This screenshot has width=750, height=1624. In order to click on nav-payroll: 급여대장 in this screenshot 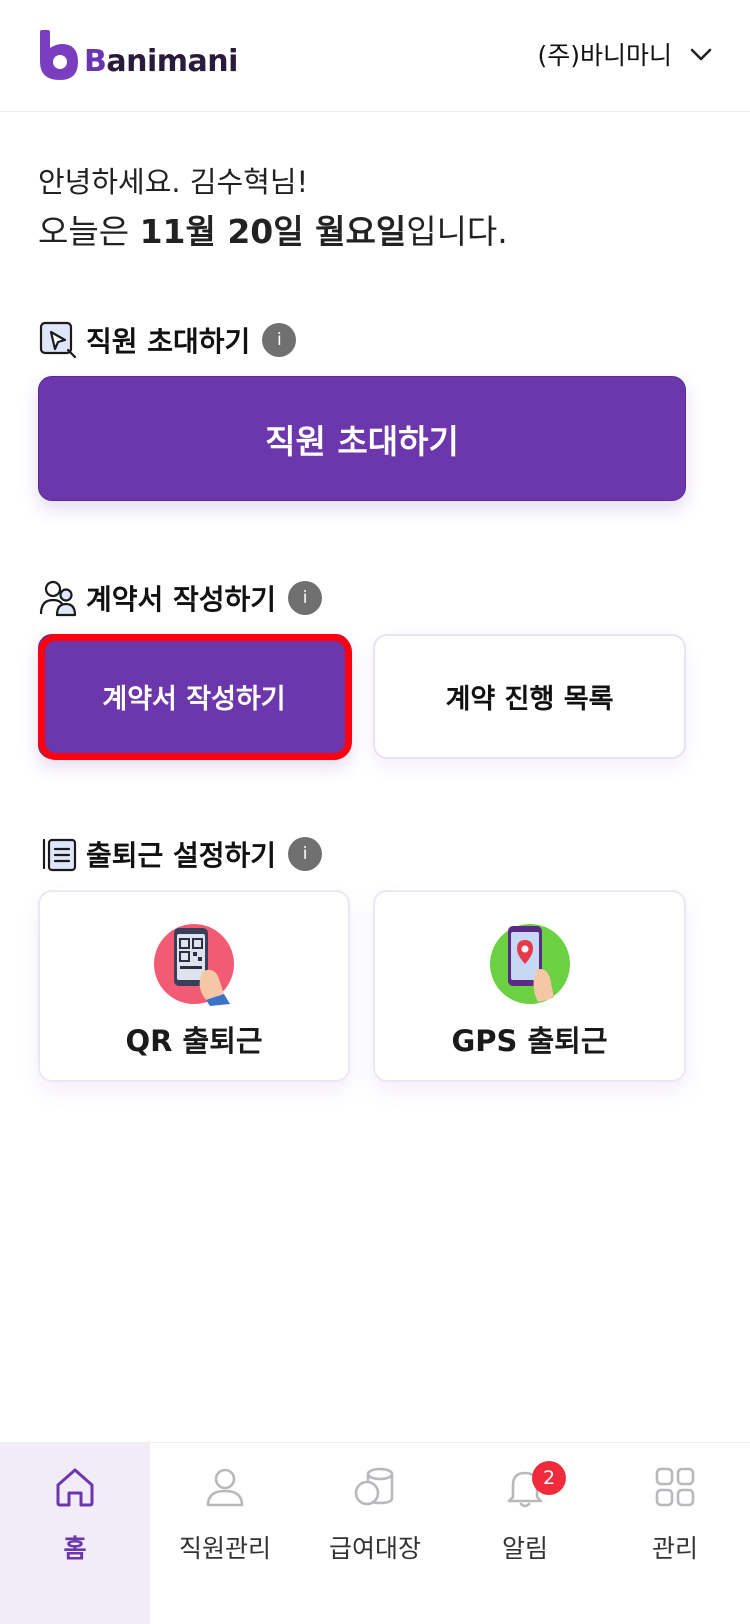, I will do `click(375, 1533)`.